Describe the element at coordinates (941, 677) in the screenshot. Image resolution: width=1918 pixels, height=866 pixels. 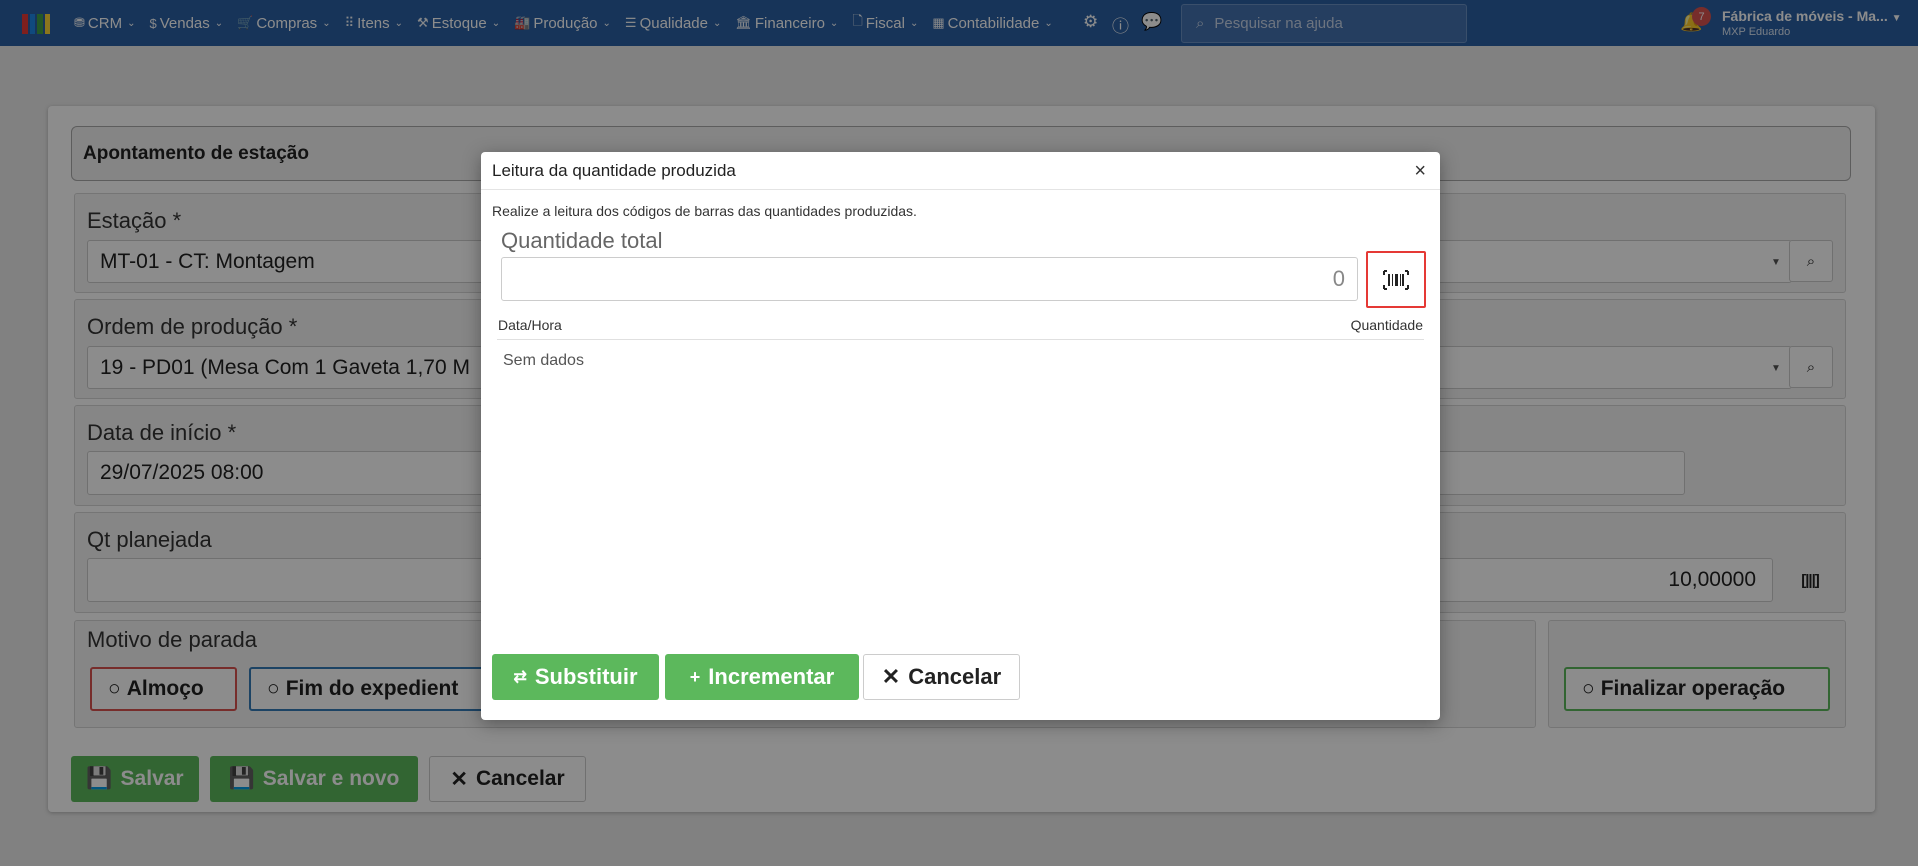
I see `modal-cancel-button: ✕ Cancelar` at that location.